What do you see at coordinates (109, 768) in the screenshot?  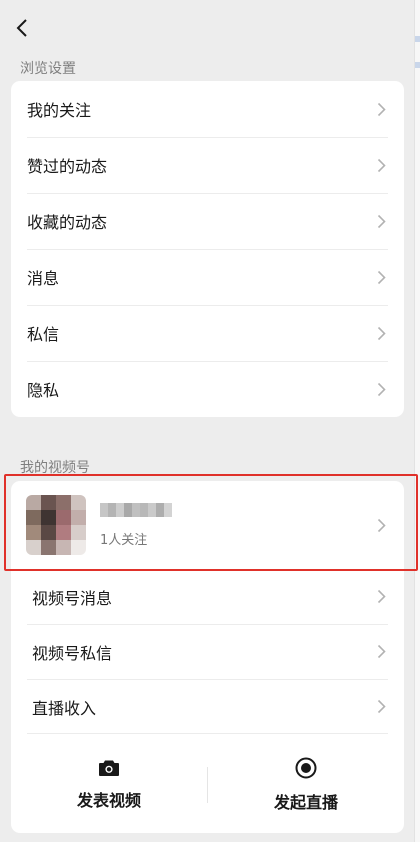 I see `camera-icon` at bounding box center [109, 768].